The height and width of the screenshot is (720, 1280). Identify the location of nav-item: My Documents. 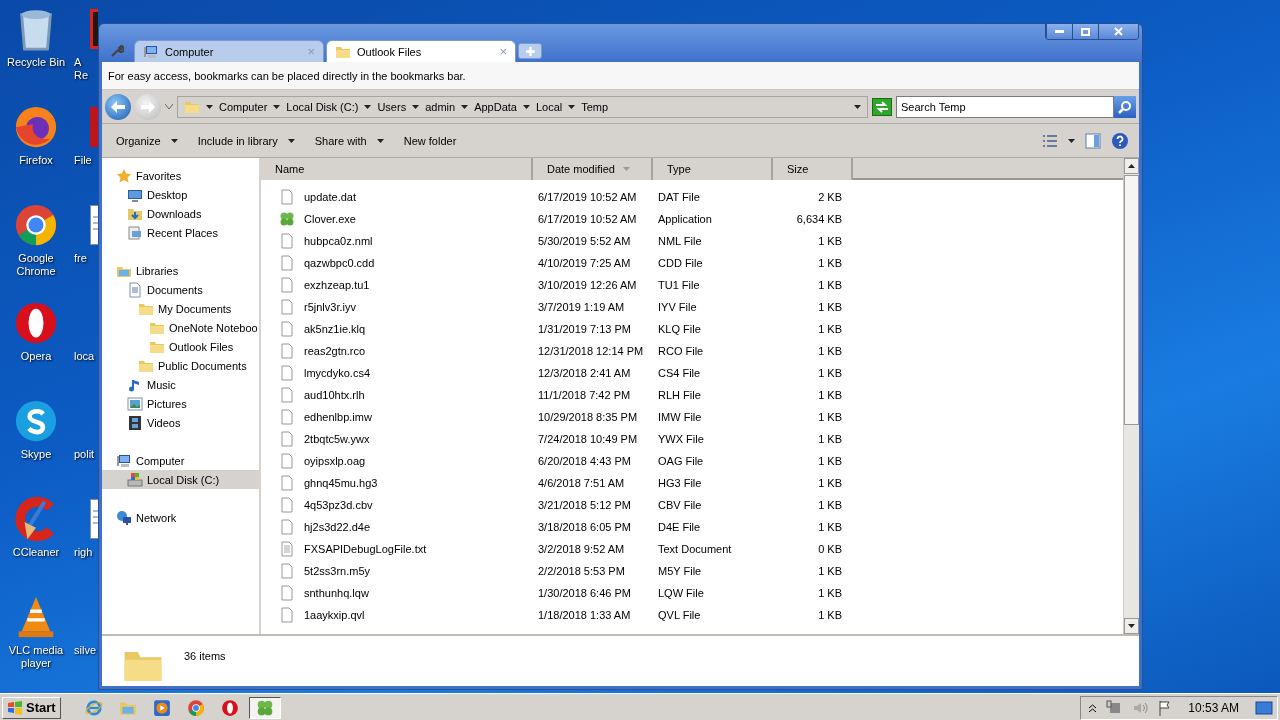
(180, 308).